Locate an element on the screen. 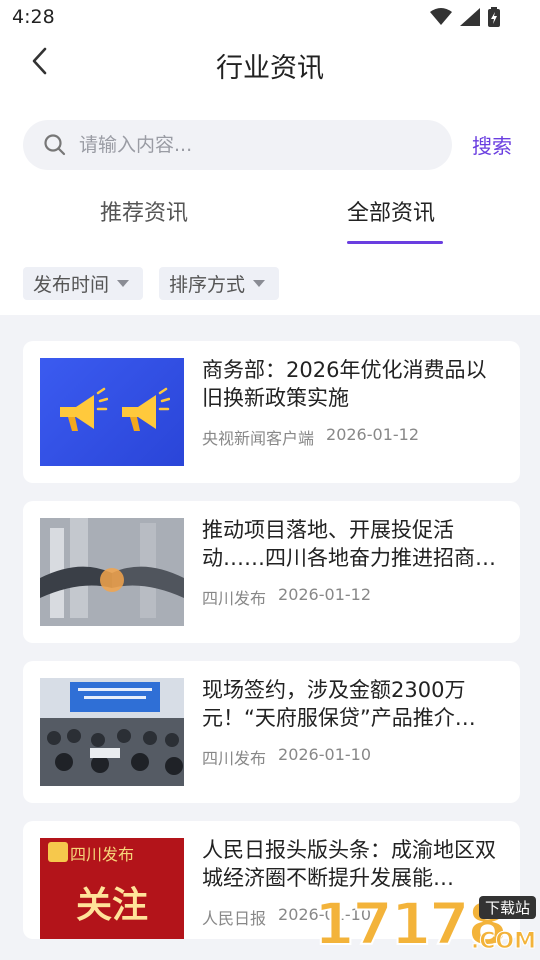  filter-sort-order: 排序方式 is located at coordinates (219, 283).